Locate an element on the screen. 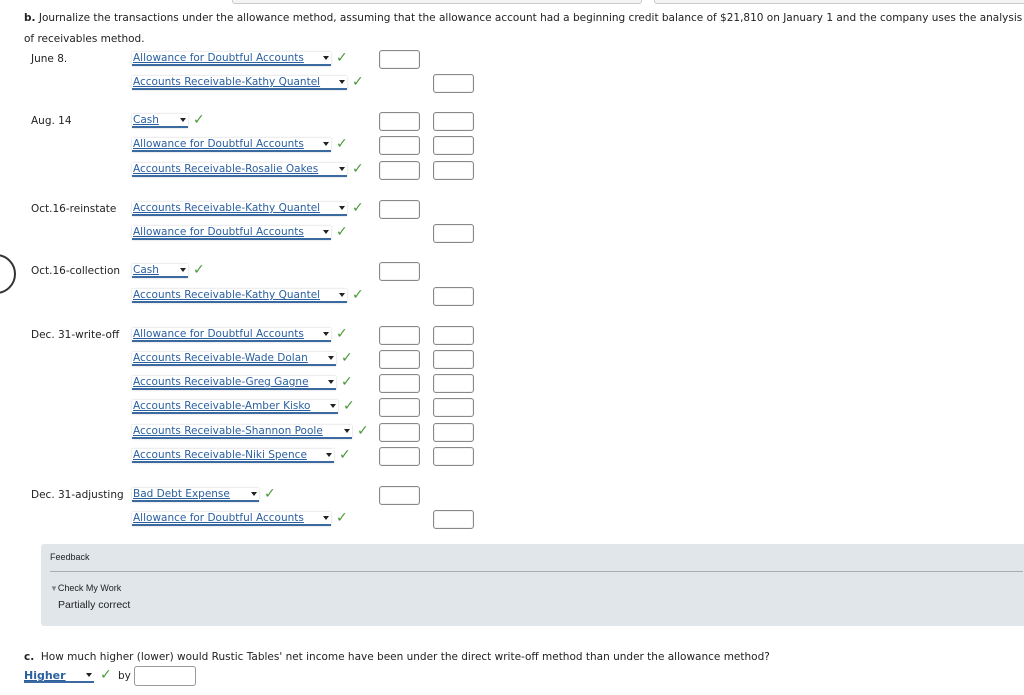 The width and height of the screenshot is (1024, 695). journal-row: Accounts Receivable-Rosalie Oakes ✓ is located at coordinates (512, 171).